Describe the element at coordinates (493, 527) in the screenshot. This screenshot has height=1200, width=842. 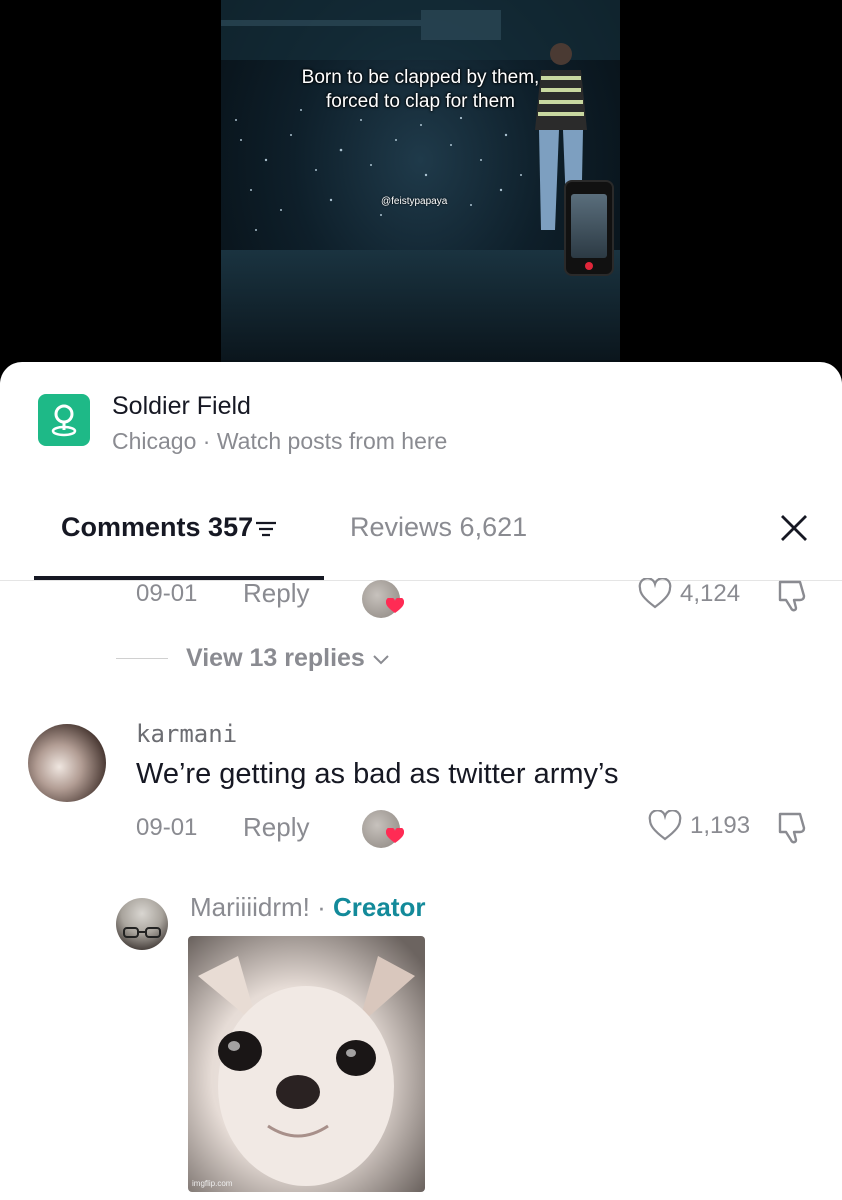
I see `tab-reviews-count: 6,621` at that location.